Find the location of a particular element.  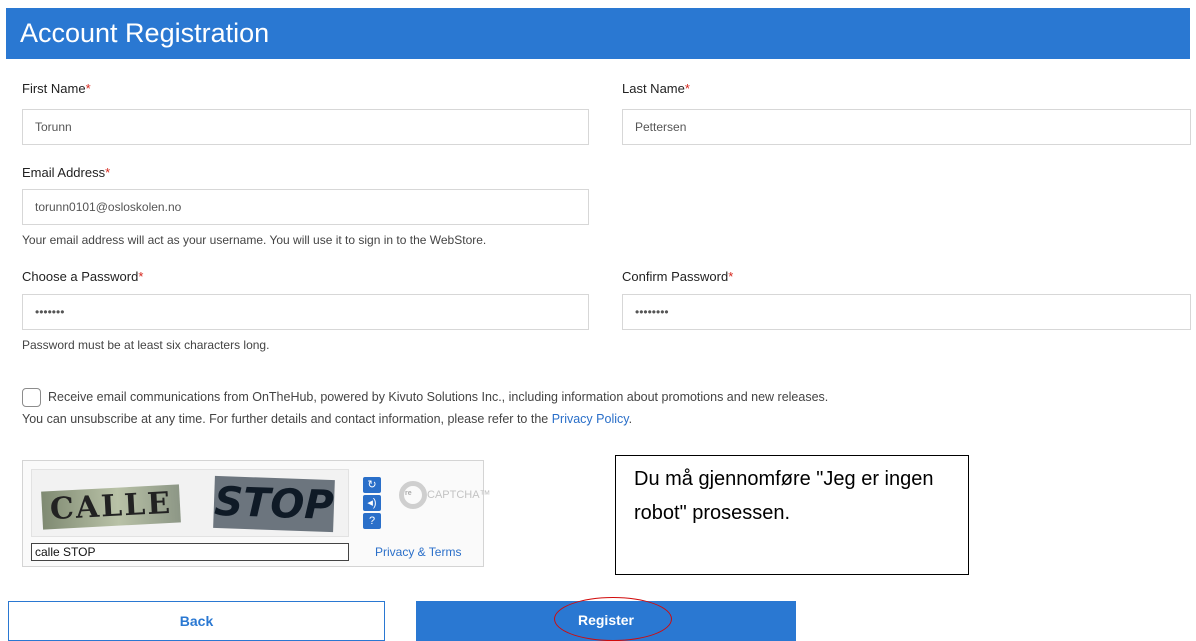

email-field: torunn0101@osloskolen.no is located at coordinates (305, 207).